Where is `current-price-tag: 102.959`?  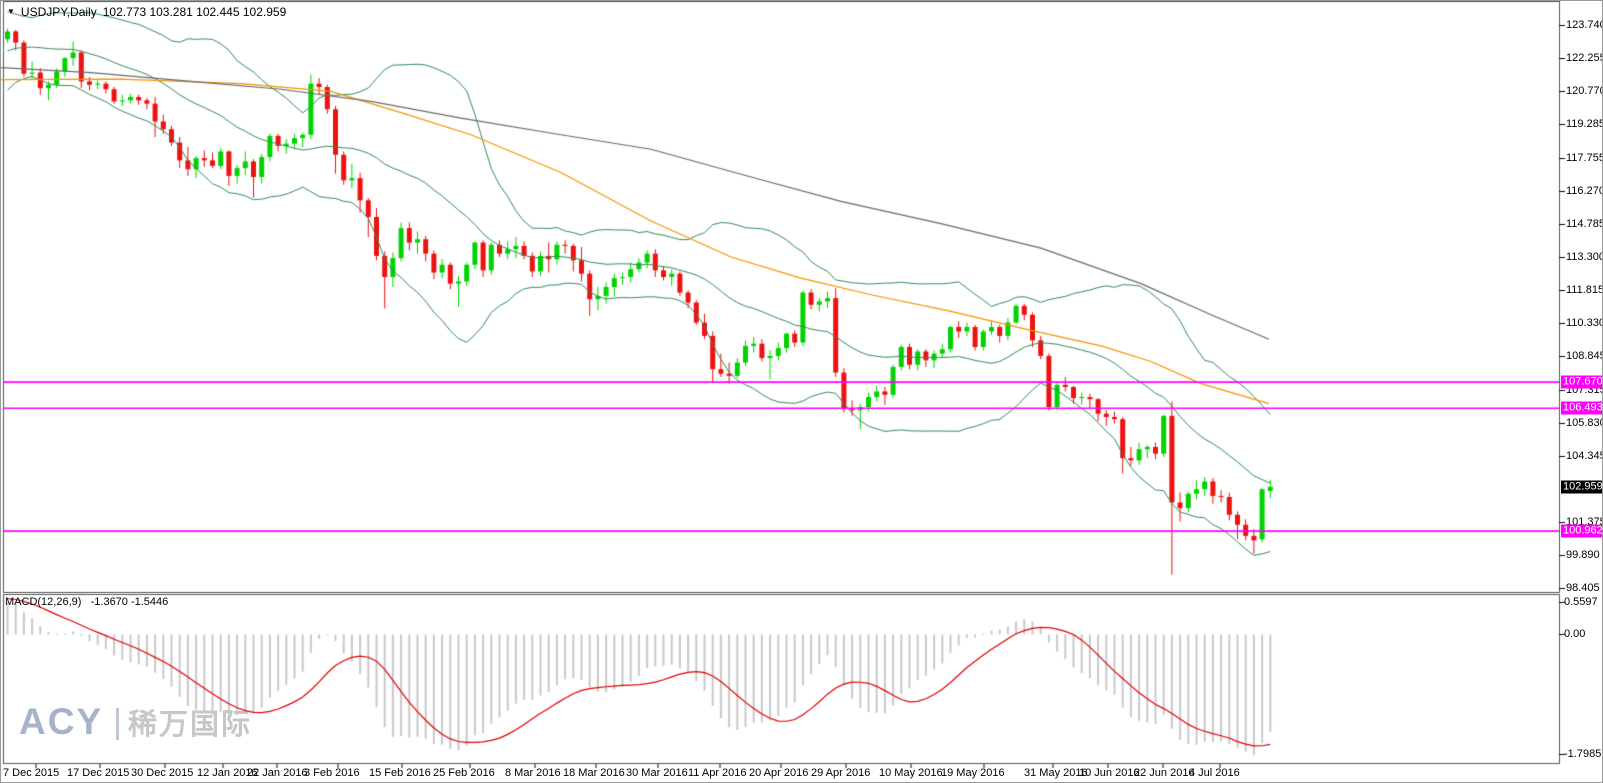 current-price-tag: 102.959 is located at coordinates (1581, 487).